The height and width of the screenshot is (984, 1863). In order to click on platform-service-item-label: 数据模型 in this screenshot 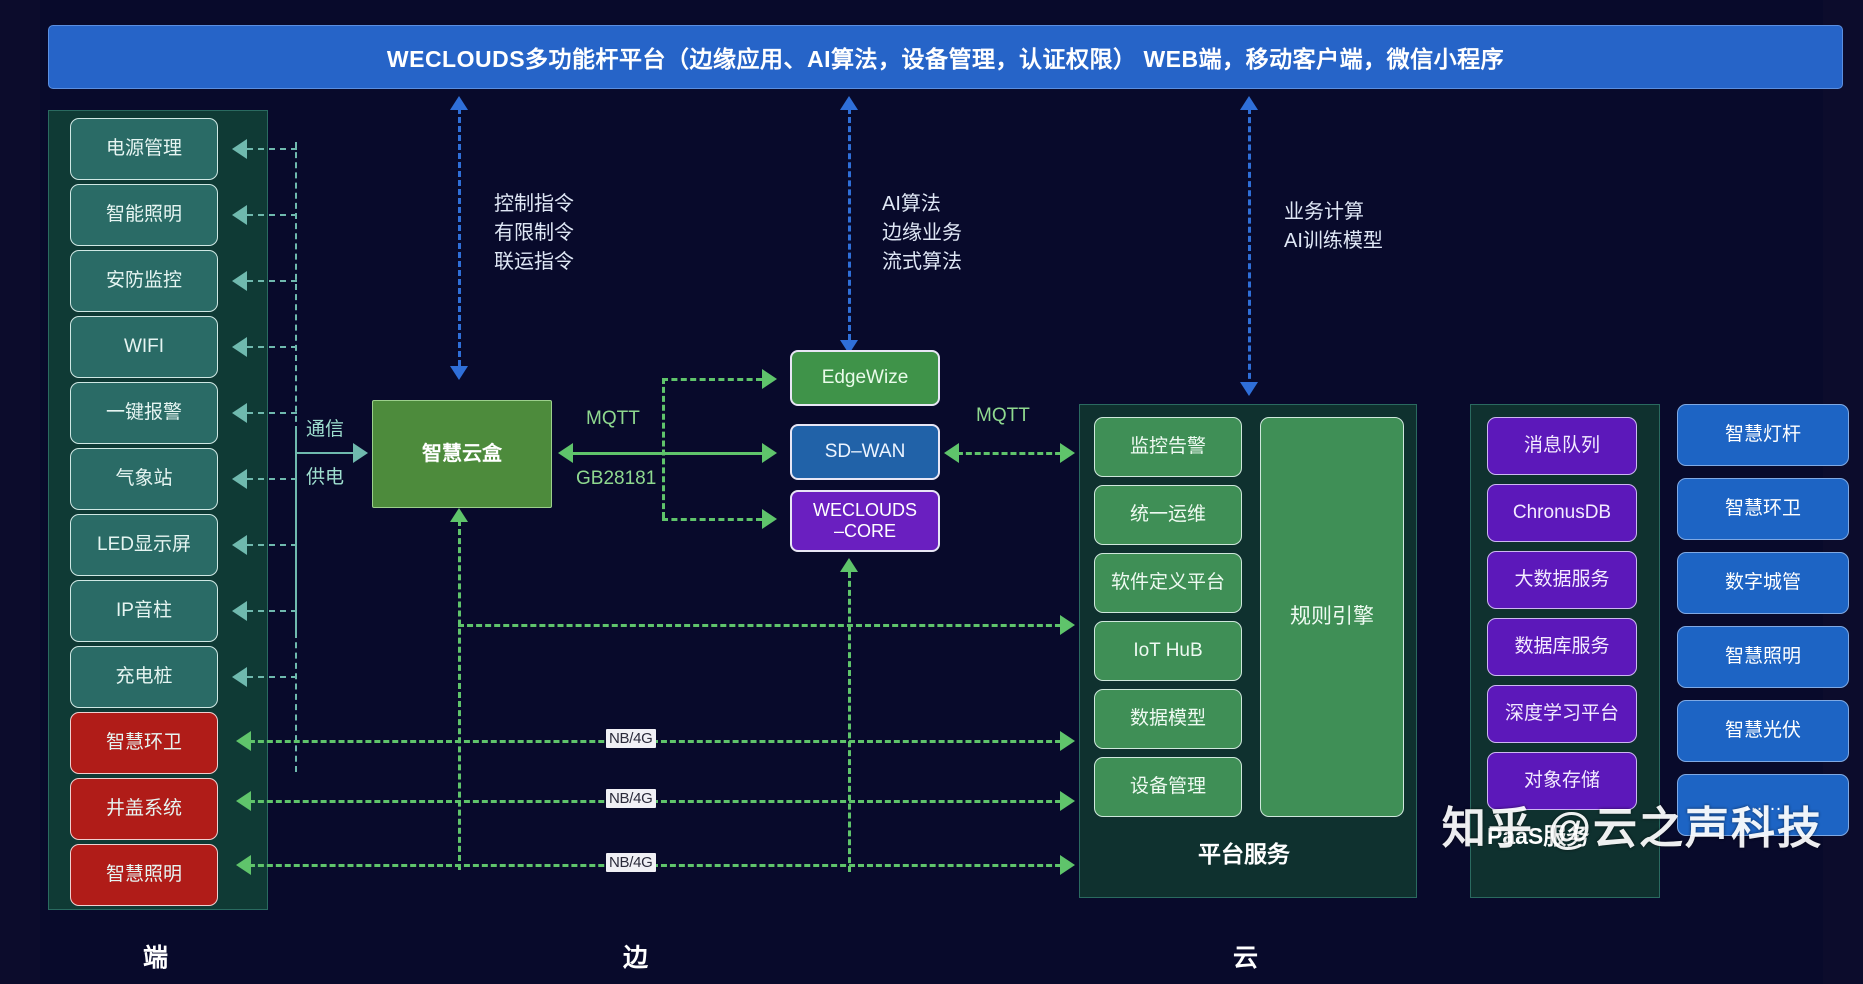, I will do `click(1167, 719)`.